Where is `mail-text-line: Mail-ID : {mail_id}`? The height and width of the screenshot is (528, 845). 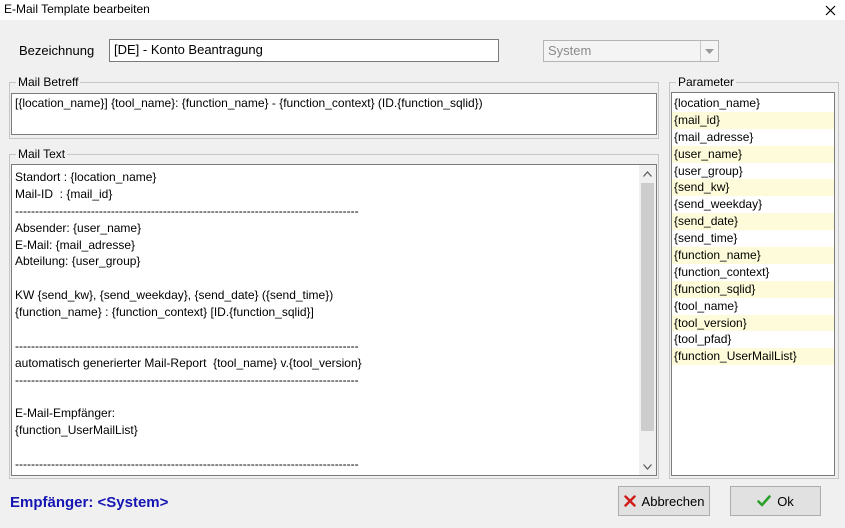 mail-text-line: Mail-ID : {mail_id} is located at coordinates (64, 193).